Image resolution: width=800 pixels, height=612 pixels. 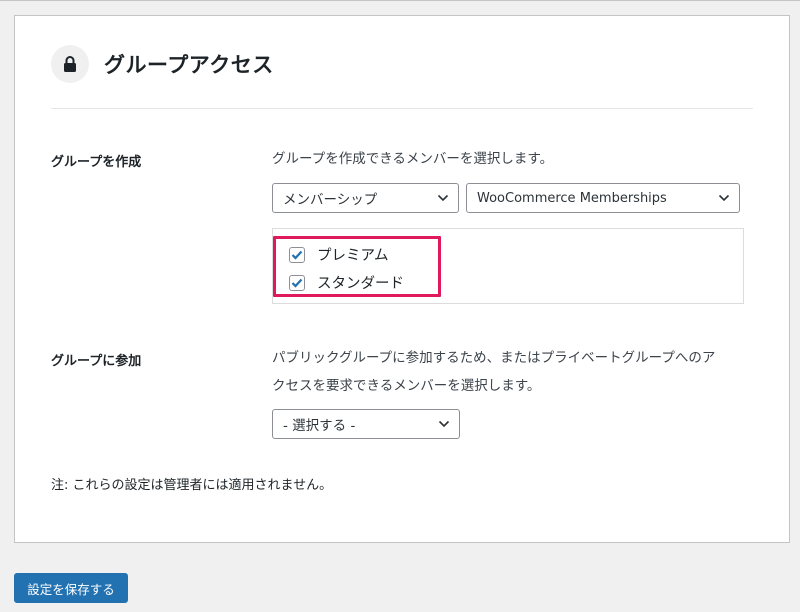 I want to click on membership-options-list: プレミアム スタンダード, so click(x=508, y=266).